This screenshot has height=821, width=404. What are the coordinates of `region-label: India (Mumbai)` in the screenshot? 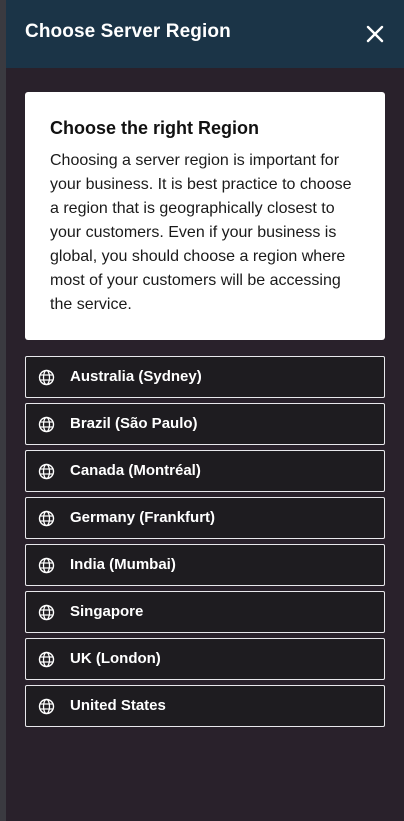 It's located at (123, 564).